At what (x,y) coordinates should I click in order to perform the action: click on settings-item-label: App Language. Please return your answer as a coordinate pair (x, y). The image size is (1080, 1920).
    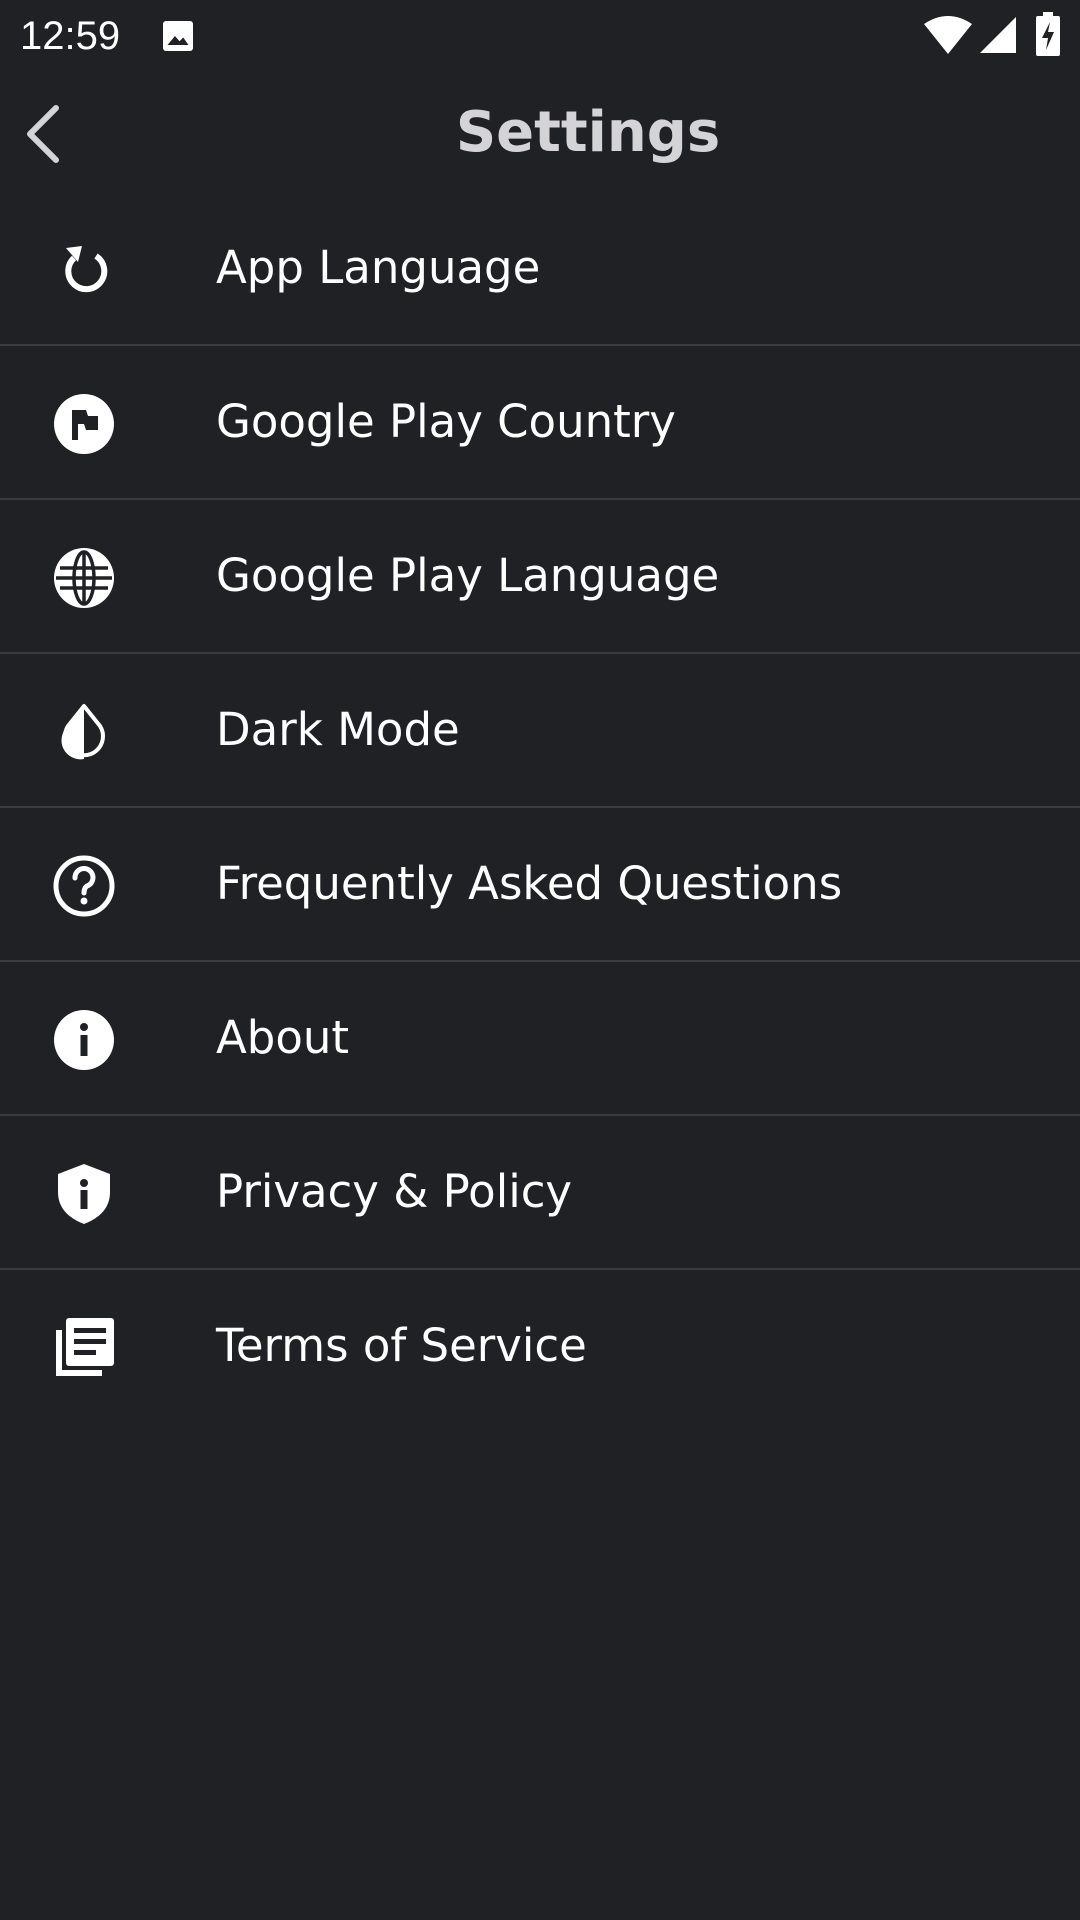
    Looking at the image, I should click on (378, 267).